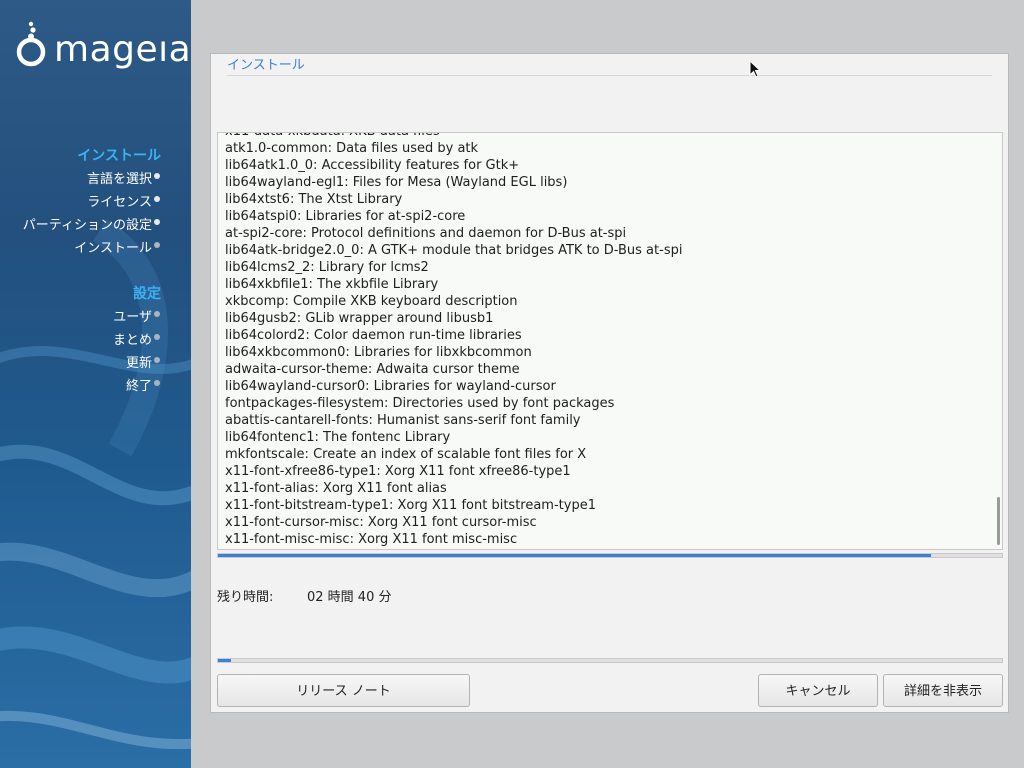 The height and width of the screenshot is (768, 1024). Describe the element at coordinates (359, 318) in the screenshot. I see `log-line: lib64gusb2: GLib wrapper around libusb1` at that location.